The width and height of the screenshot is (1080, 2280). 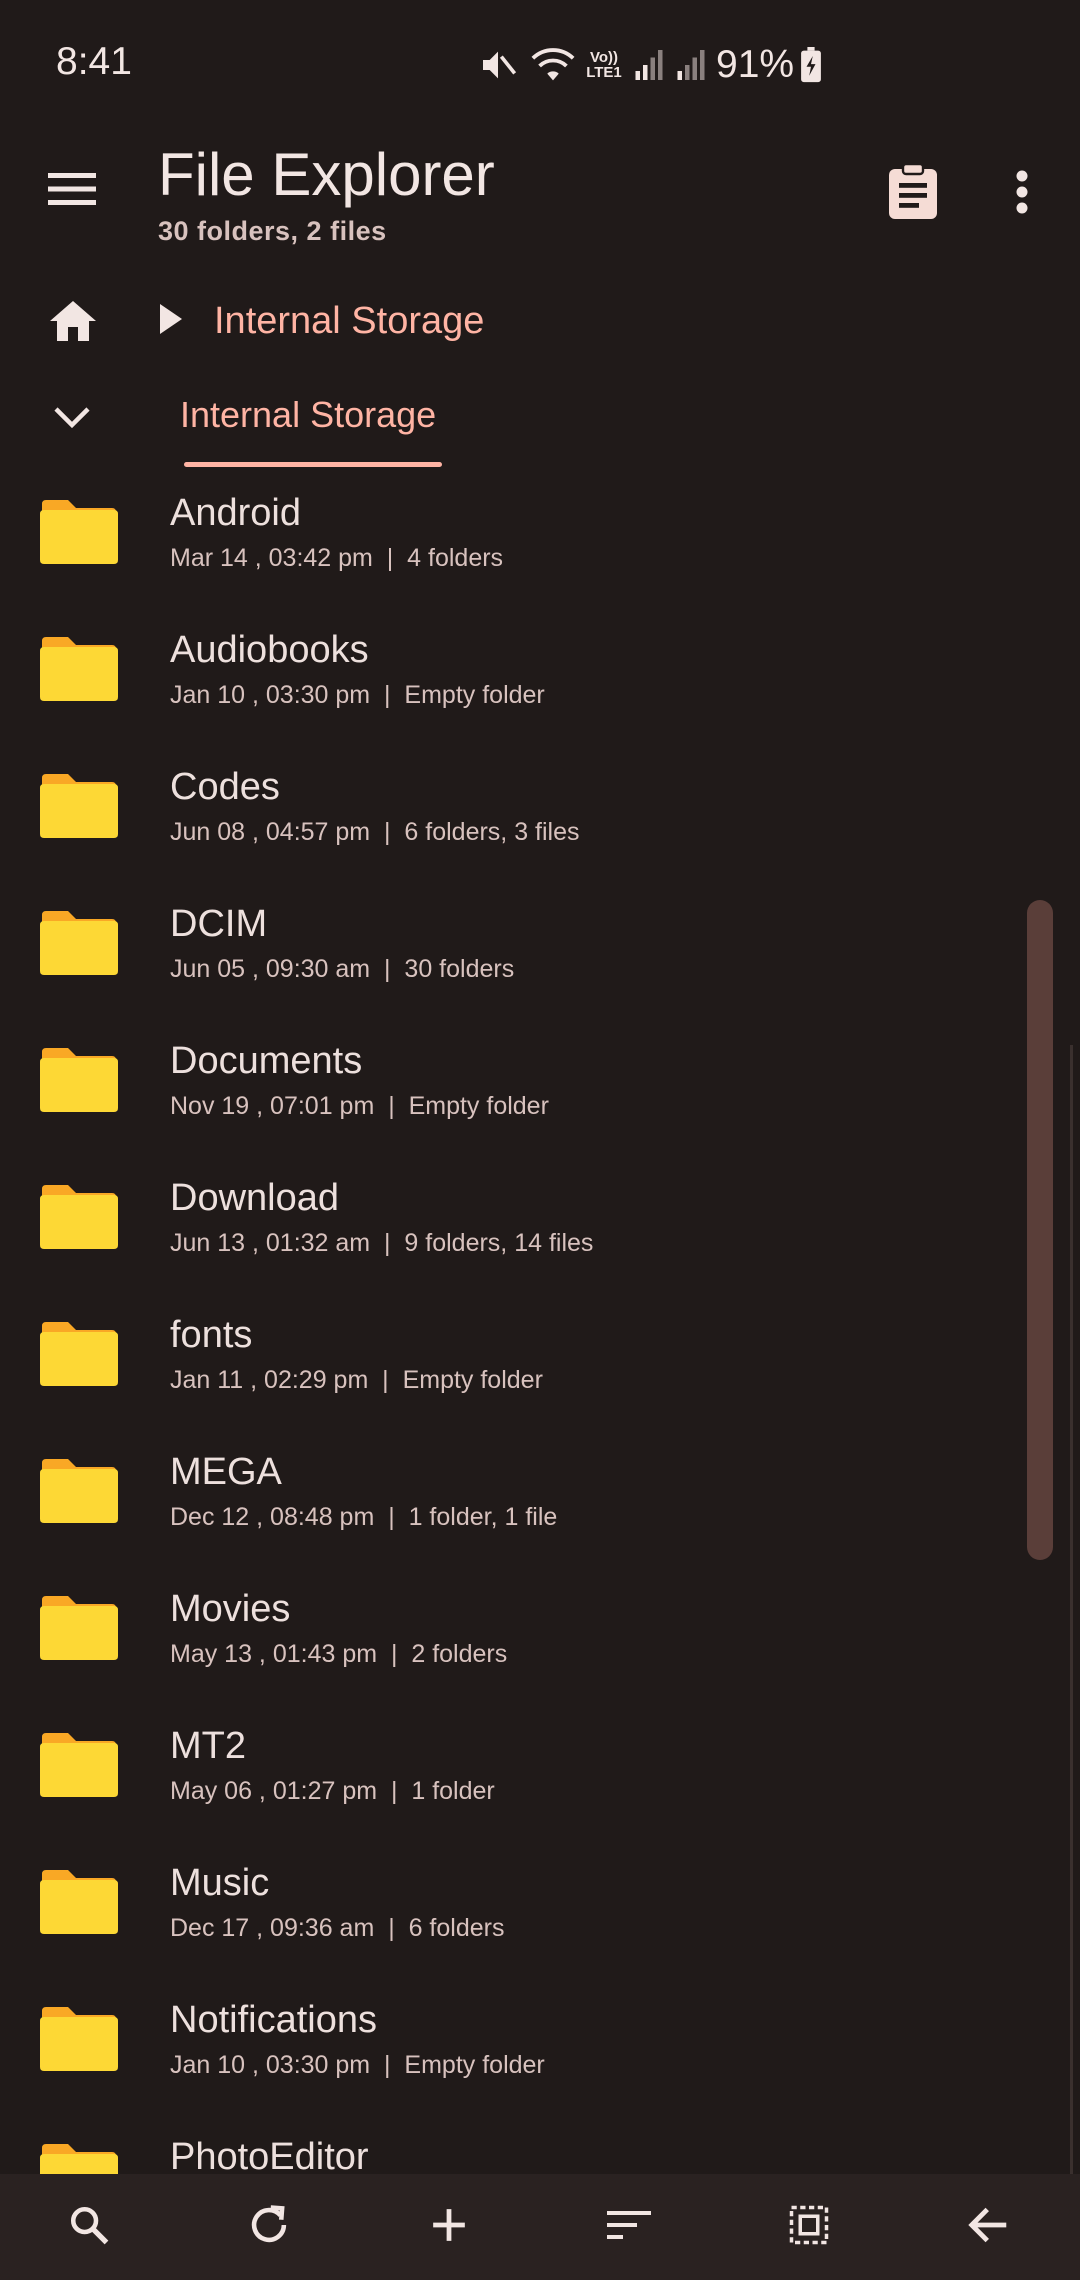 What do you see at coordinates (540, 2227) in the screenshot?
I see `bottom-toolbar` at bounding box center [540, 2227].